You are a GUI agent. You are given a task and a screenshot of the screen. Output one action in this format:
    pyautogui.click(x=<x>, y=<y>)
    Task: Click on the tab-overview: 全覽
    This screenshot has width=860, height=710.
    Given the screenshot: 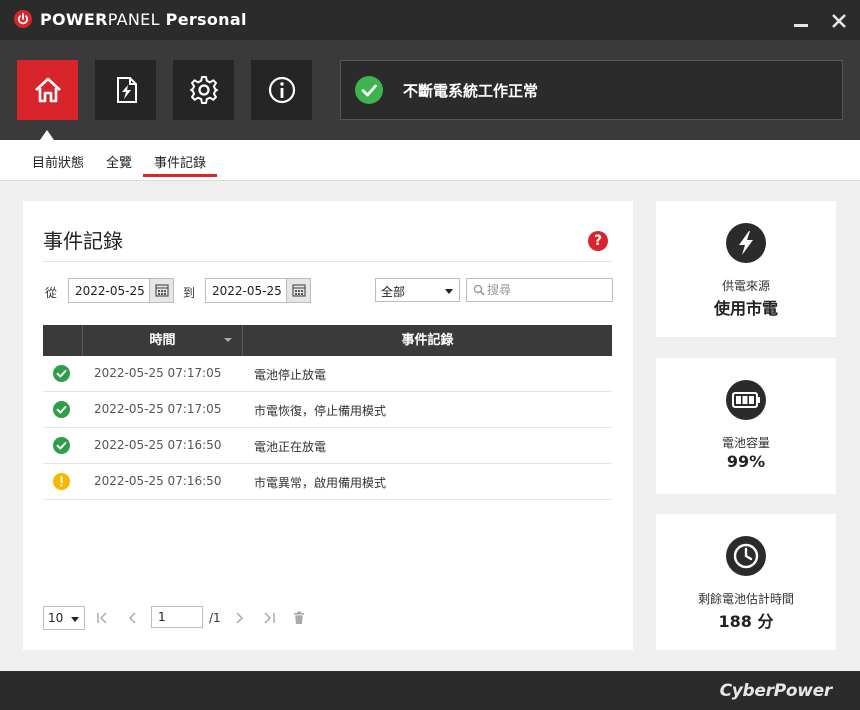 What is the action you would take?
    pyautogui.click(x=119, y=161)
    